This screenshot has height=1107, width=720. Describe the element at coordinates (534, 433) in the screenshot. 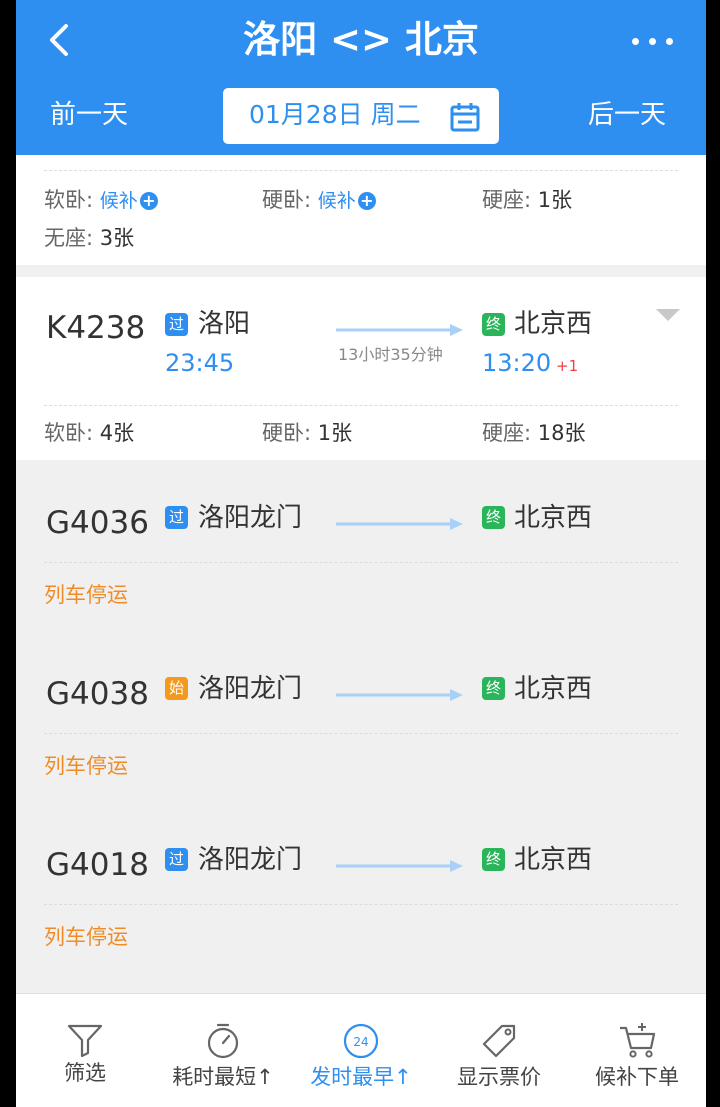

I see `seat-hard-seat: 硬座: 18张` at that location.